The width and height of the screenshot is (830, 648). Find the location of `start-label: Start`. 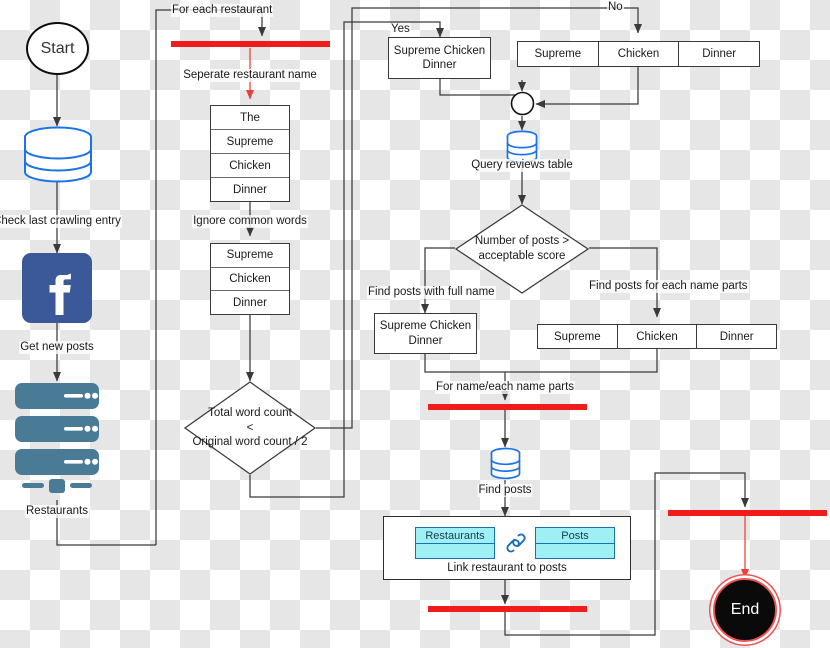

start-label: Start is located at coordinates (57, 48).